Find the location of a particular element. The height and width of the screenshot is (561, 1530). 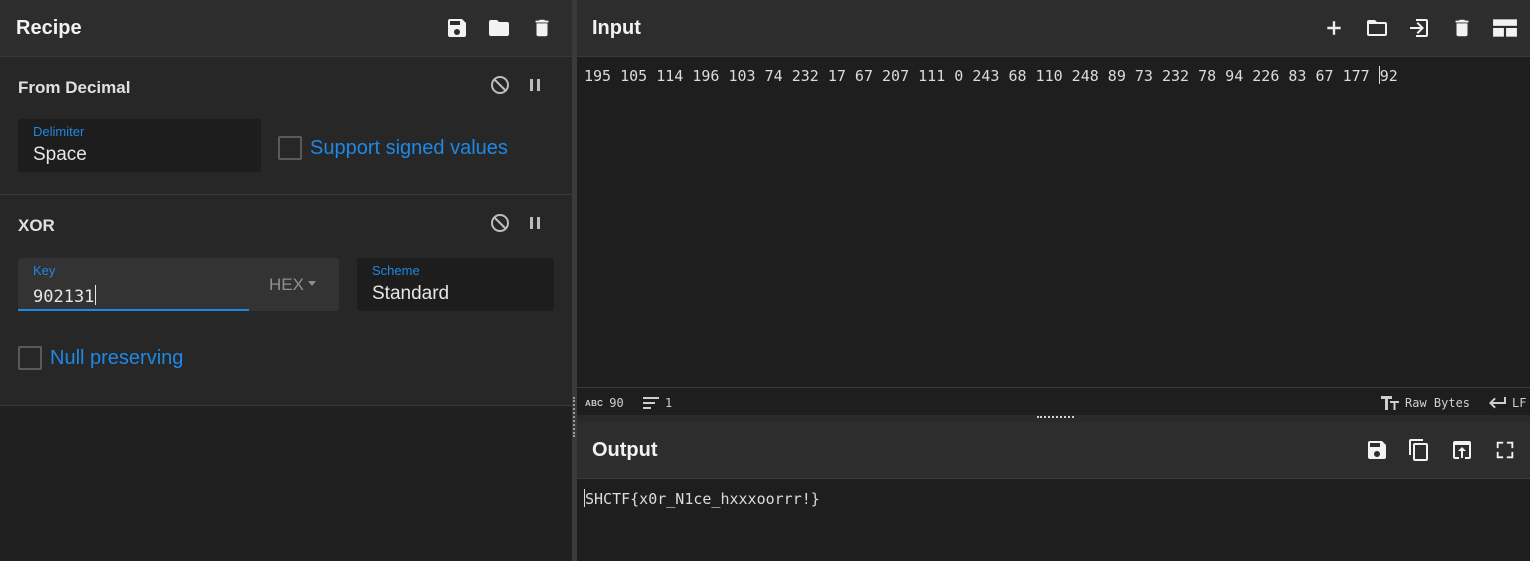

key-field: Key 902131 HEX is located at coordinates (178, 284).